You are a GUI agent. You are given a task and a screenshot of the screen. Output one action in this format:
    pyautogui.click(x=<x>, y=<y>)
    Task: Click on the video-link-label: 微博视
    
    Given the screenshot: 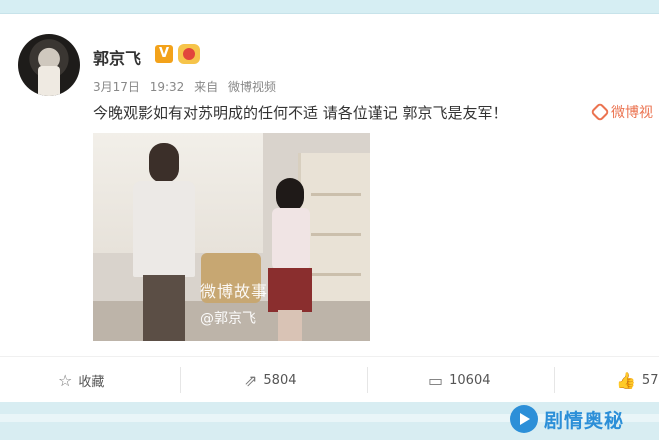 What is the action you would take?
    pyautogui.click(x=632, y=113)
    